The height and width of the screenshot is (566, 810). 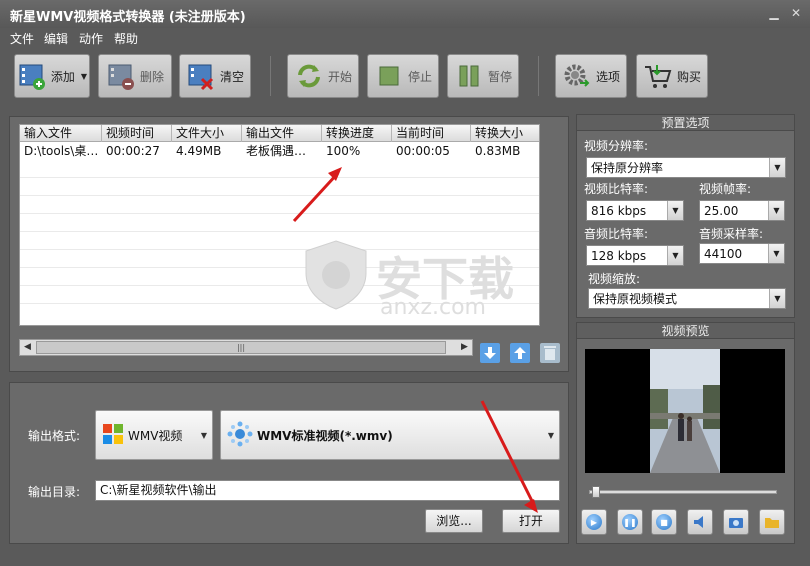 What do you see at coordinates (113, 435) in the screenshot?
I see `windows-logo-icon` at bounding box center [113, 435].